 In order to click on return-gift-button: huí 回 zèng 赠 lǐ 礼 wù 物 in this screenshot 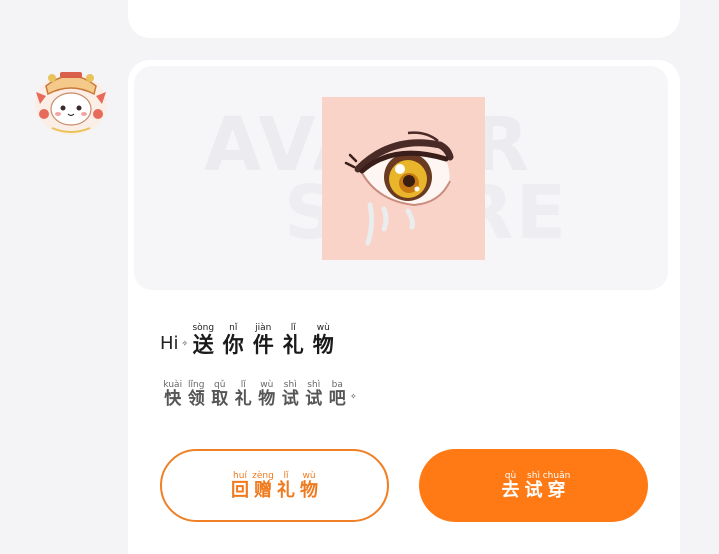, I will do `click(274, 485)`.